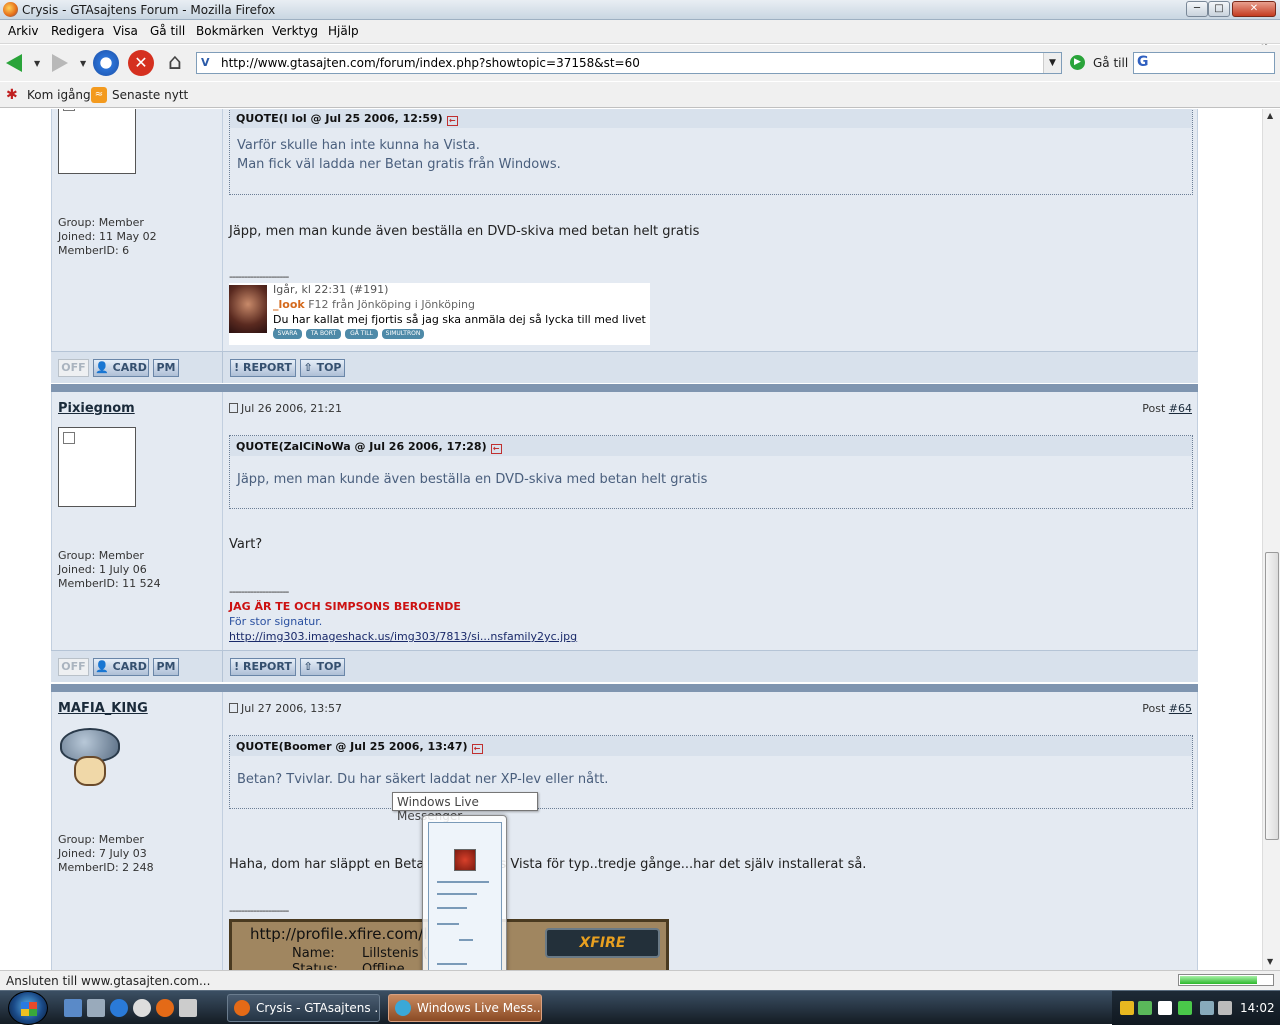 The image size is (1280, 1025). I want to click on messenger-tray-icon, so click(1145, 1008).